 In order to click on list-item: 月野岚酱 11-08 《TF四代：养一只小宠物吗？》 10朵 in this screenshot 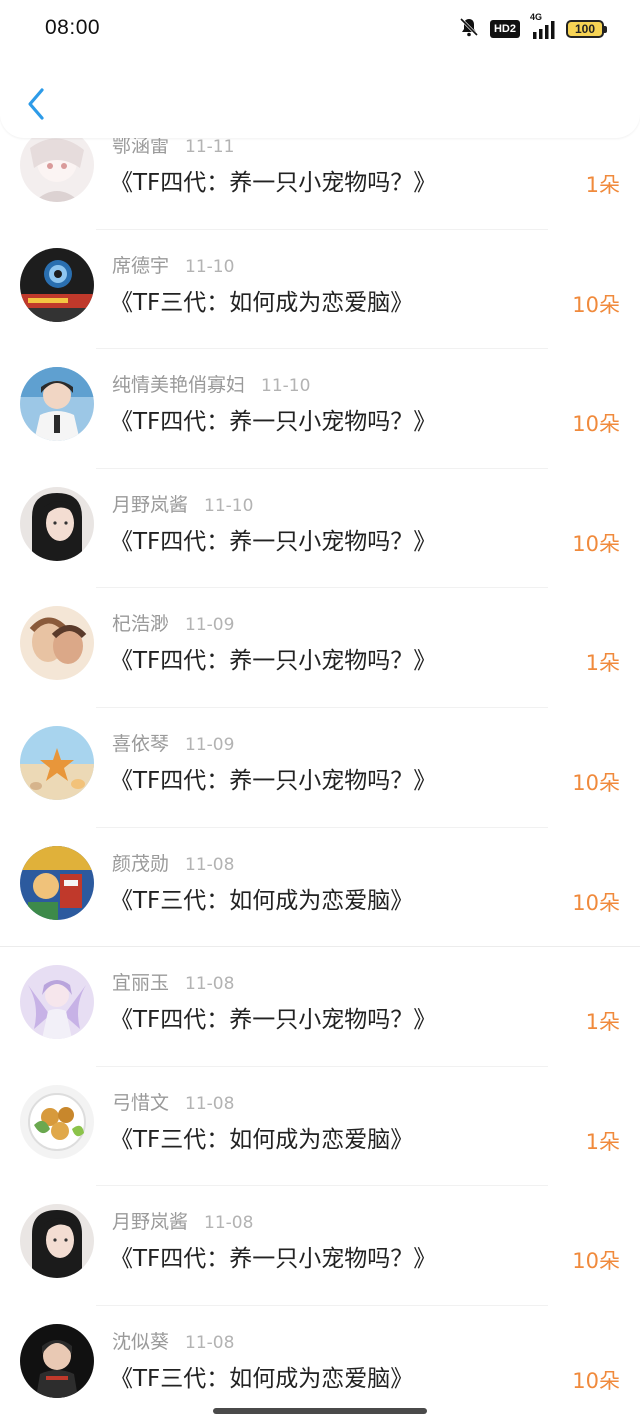, I will do `click(320, 1246)`.